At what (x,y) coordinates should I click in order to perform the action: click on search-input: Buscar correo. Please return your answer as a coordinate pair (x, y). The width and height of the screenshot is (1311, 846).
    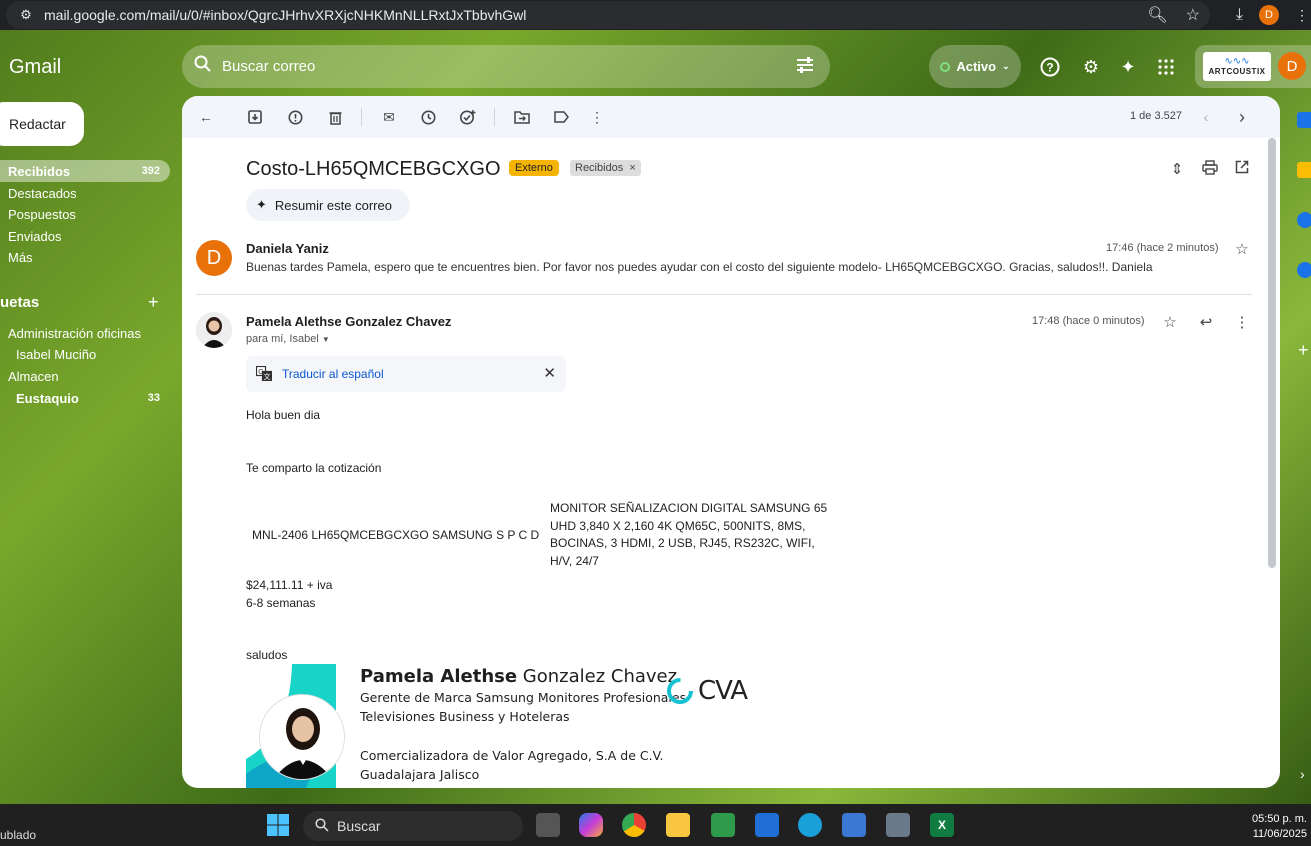
    Looking at the image, I should click on (268, 66).